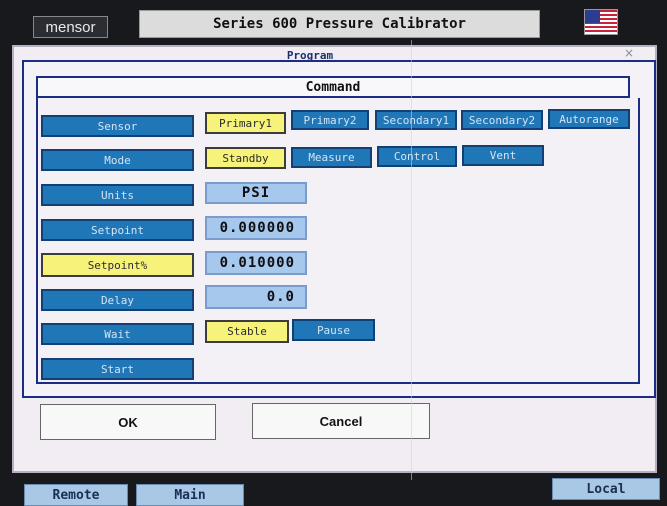 This screenshot has height=506, width=667. Describe the element at coordinates (117, 334) in the screenshot. I see `wait-label: Wait` at that location.